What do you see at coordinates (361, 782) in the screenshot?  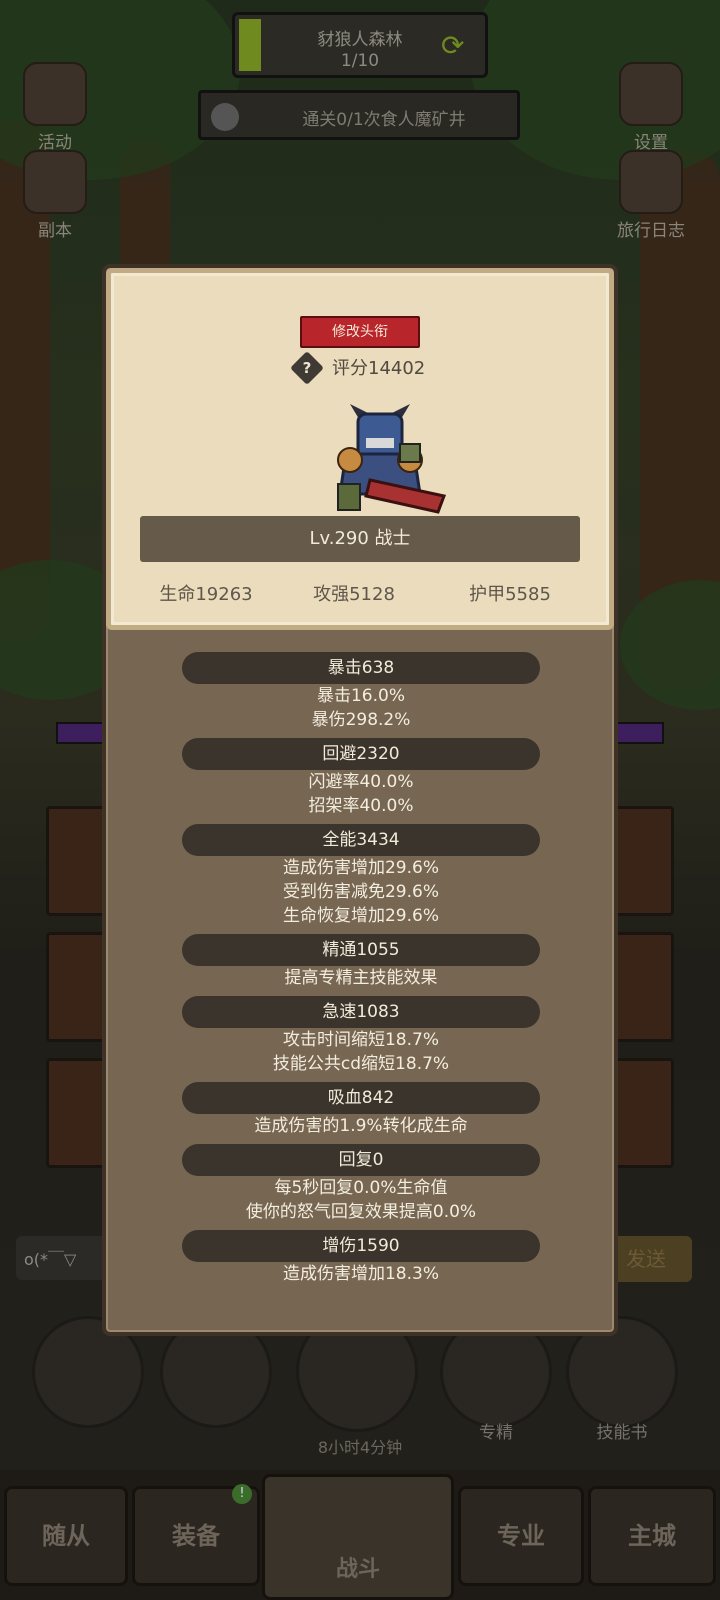 I see `dodge-rate: 闪避率40.0%` at bounding box center [361, 782].